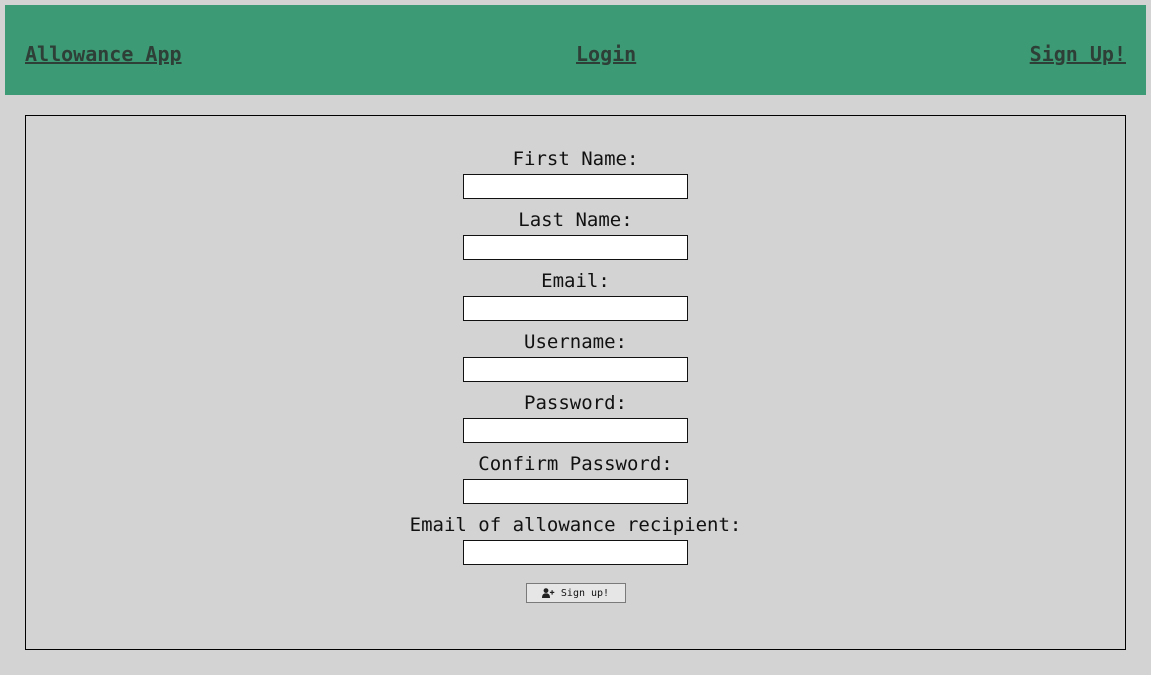 This screenshot has height=675, width=1151. What do you see at coordinates (575, 281) in the screenshot?
I see `email-label: Email:` at bounding box center [575, 281].